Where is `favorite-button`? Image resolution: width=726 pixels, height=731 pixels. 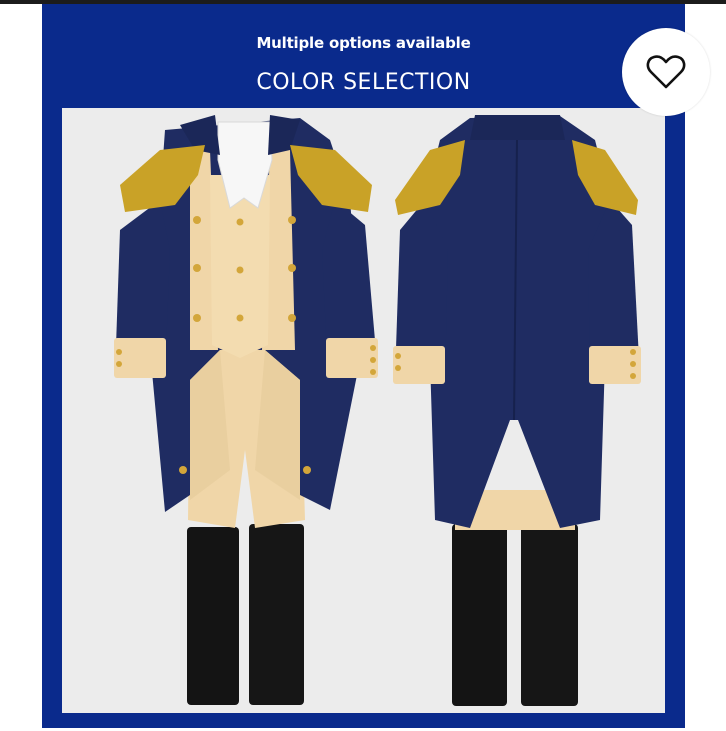
favorite-button is located at coordinates (666, 72).